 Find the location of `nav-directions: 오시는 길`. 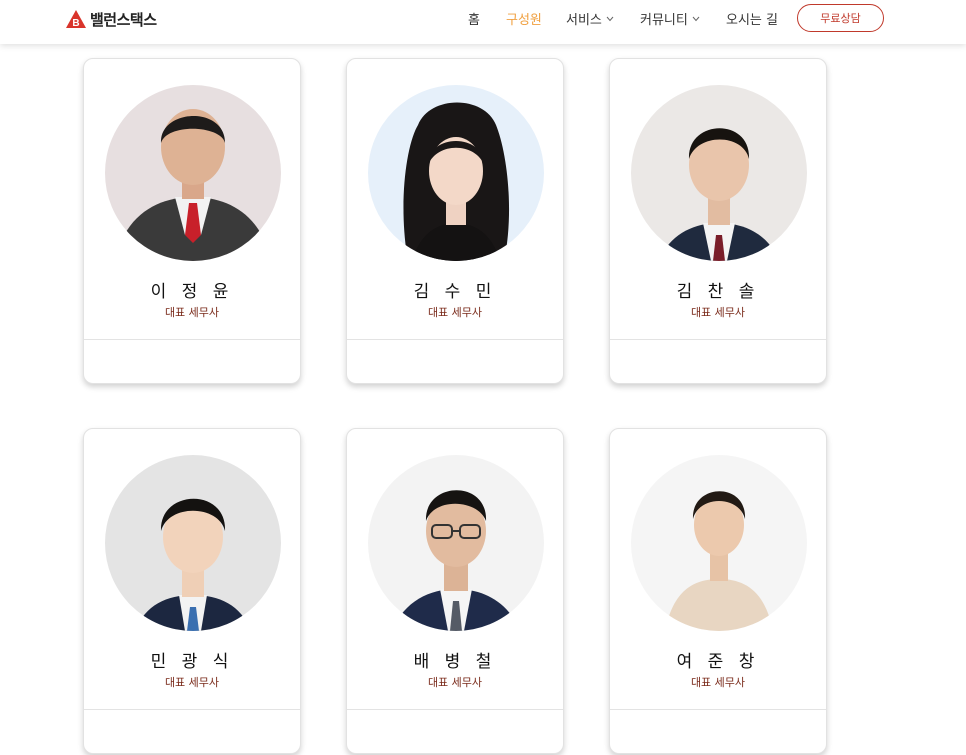

nav-directions: 오시는 길 is located at coordinates (752, 18).